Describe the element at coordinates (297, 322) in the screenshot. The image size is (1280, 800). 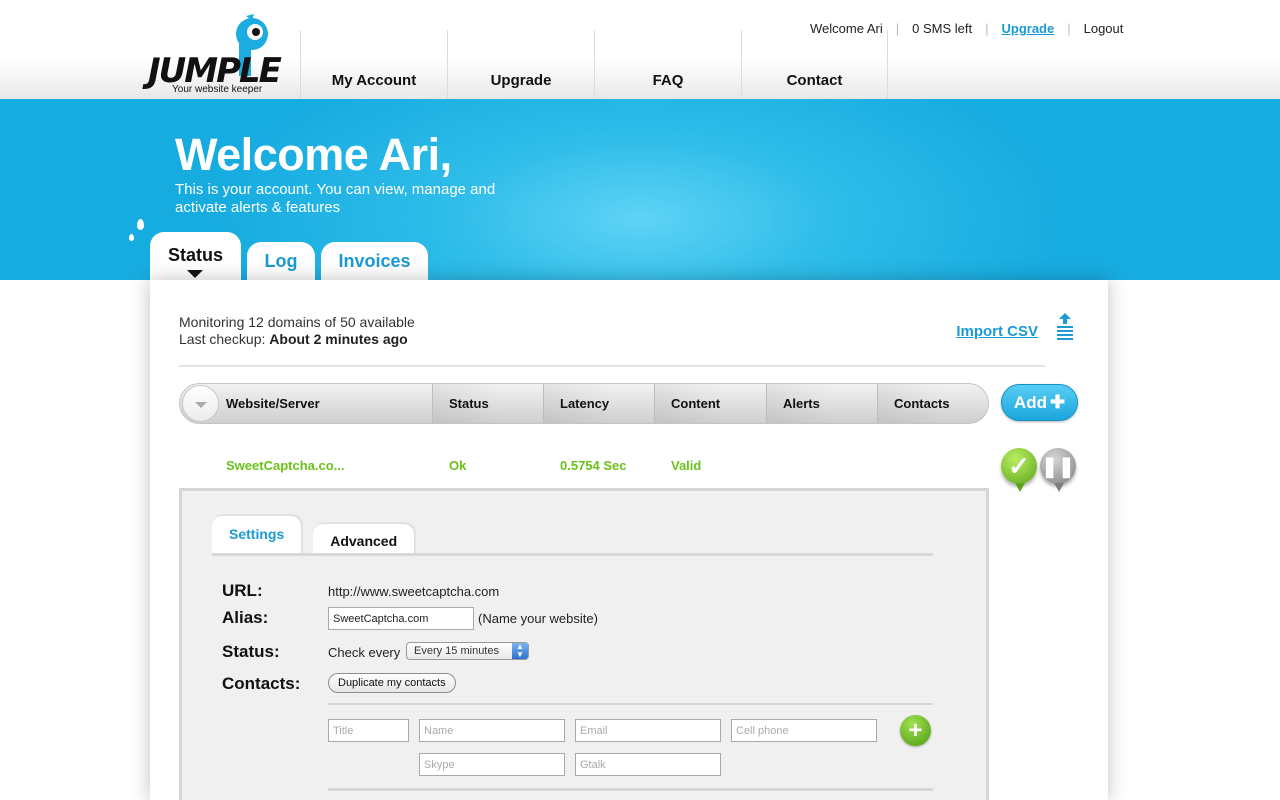
I see `monitoring-count: Monitoring 12 domains of 50 available` at that location.